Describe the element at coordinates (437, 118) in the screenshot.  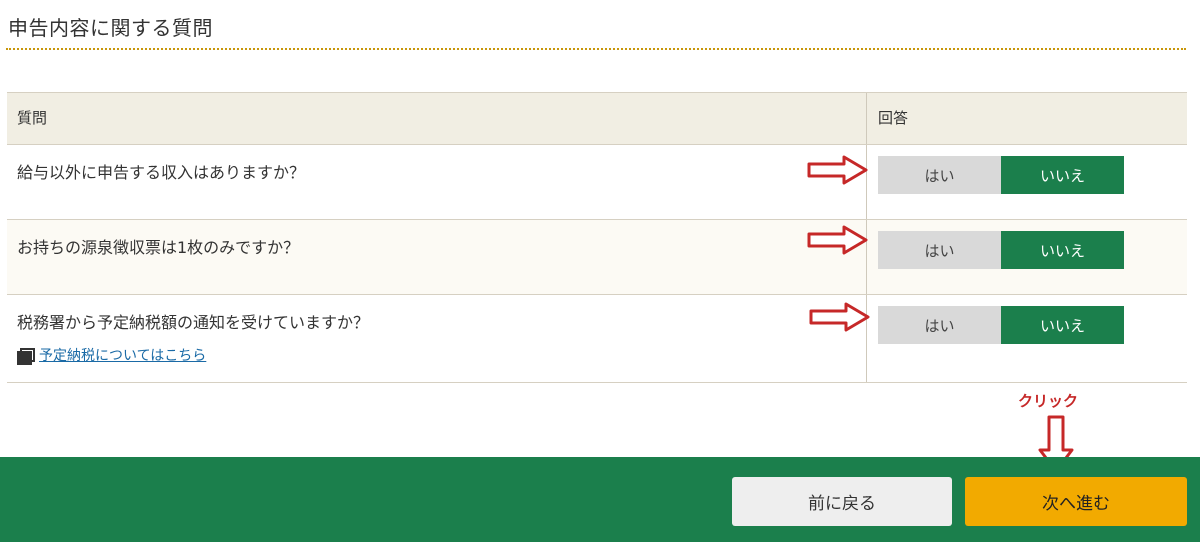
I see `header-question: 質問` at that location.